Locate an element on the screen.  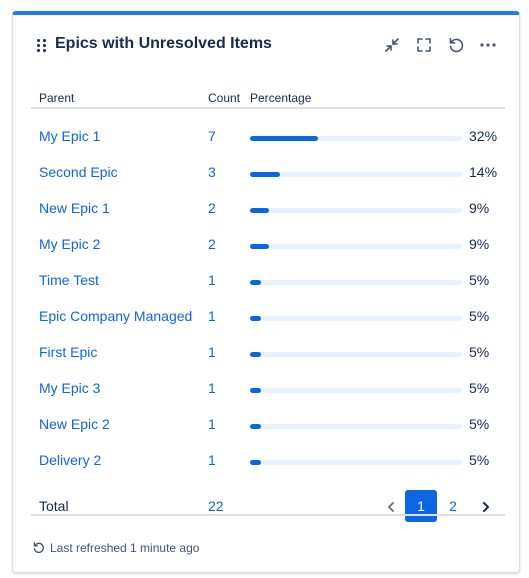
gadget-header: Epics with Unresolved Items is located at coordinates (266, 43).